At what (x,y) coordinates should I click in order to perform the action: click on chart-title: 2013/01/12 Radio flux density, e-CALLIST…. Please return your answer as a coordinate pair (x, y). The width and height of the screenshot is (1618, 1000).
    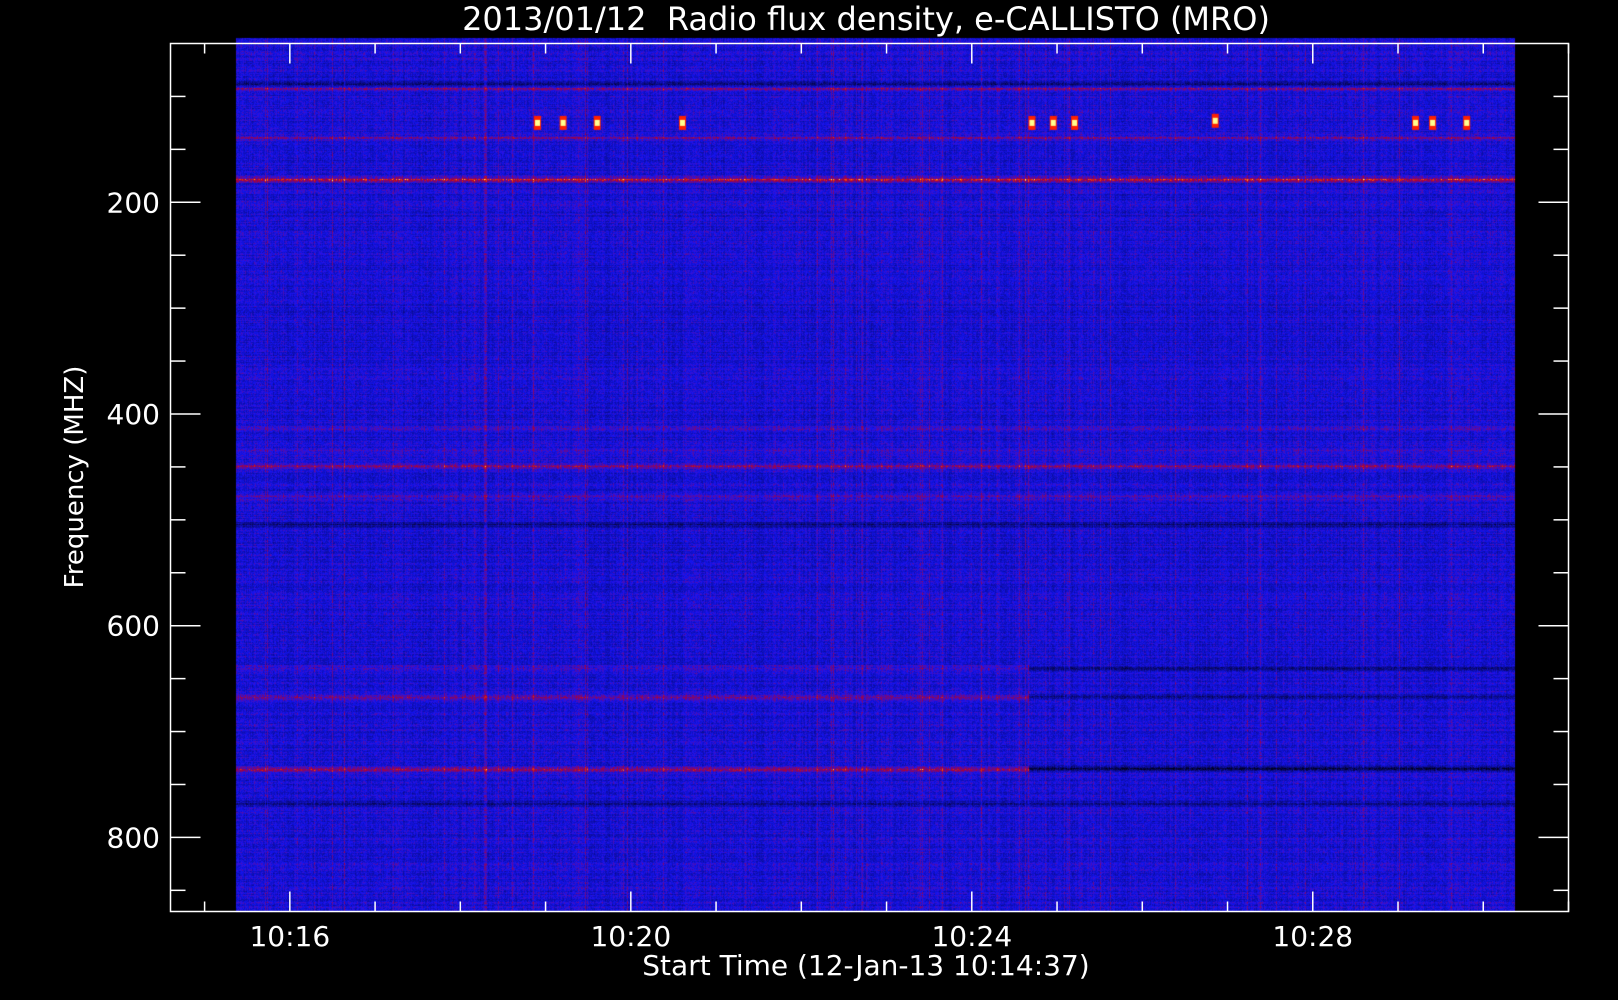
    Looking at the image, I should click on (866, 19).